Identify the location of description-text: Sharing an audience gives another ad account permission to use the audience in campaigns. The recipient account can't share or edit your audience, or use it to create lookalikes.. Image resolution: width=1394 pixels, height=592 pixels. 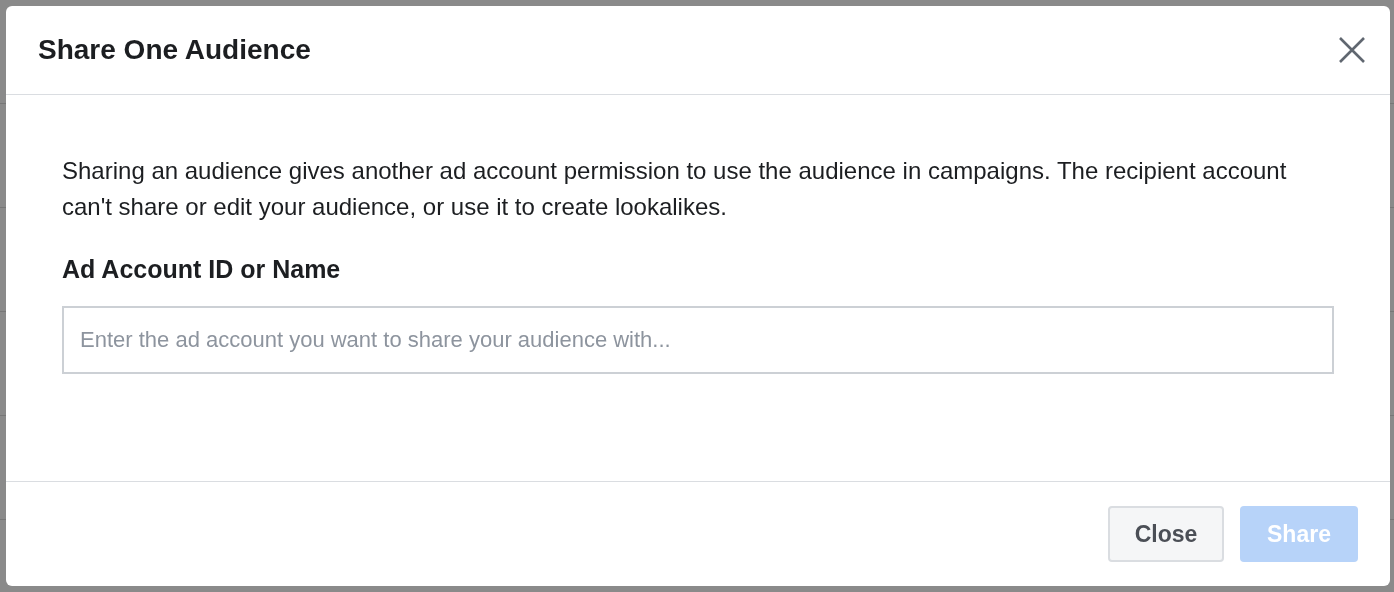
(675, 189).